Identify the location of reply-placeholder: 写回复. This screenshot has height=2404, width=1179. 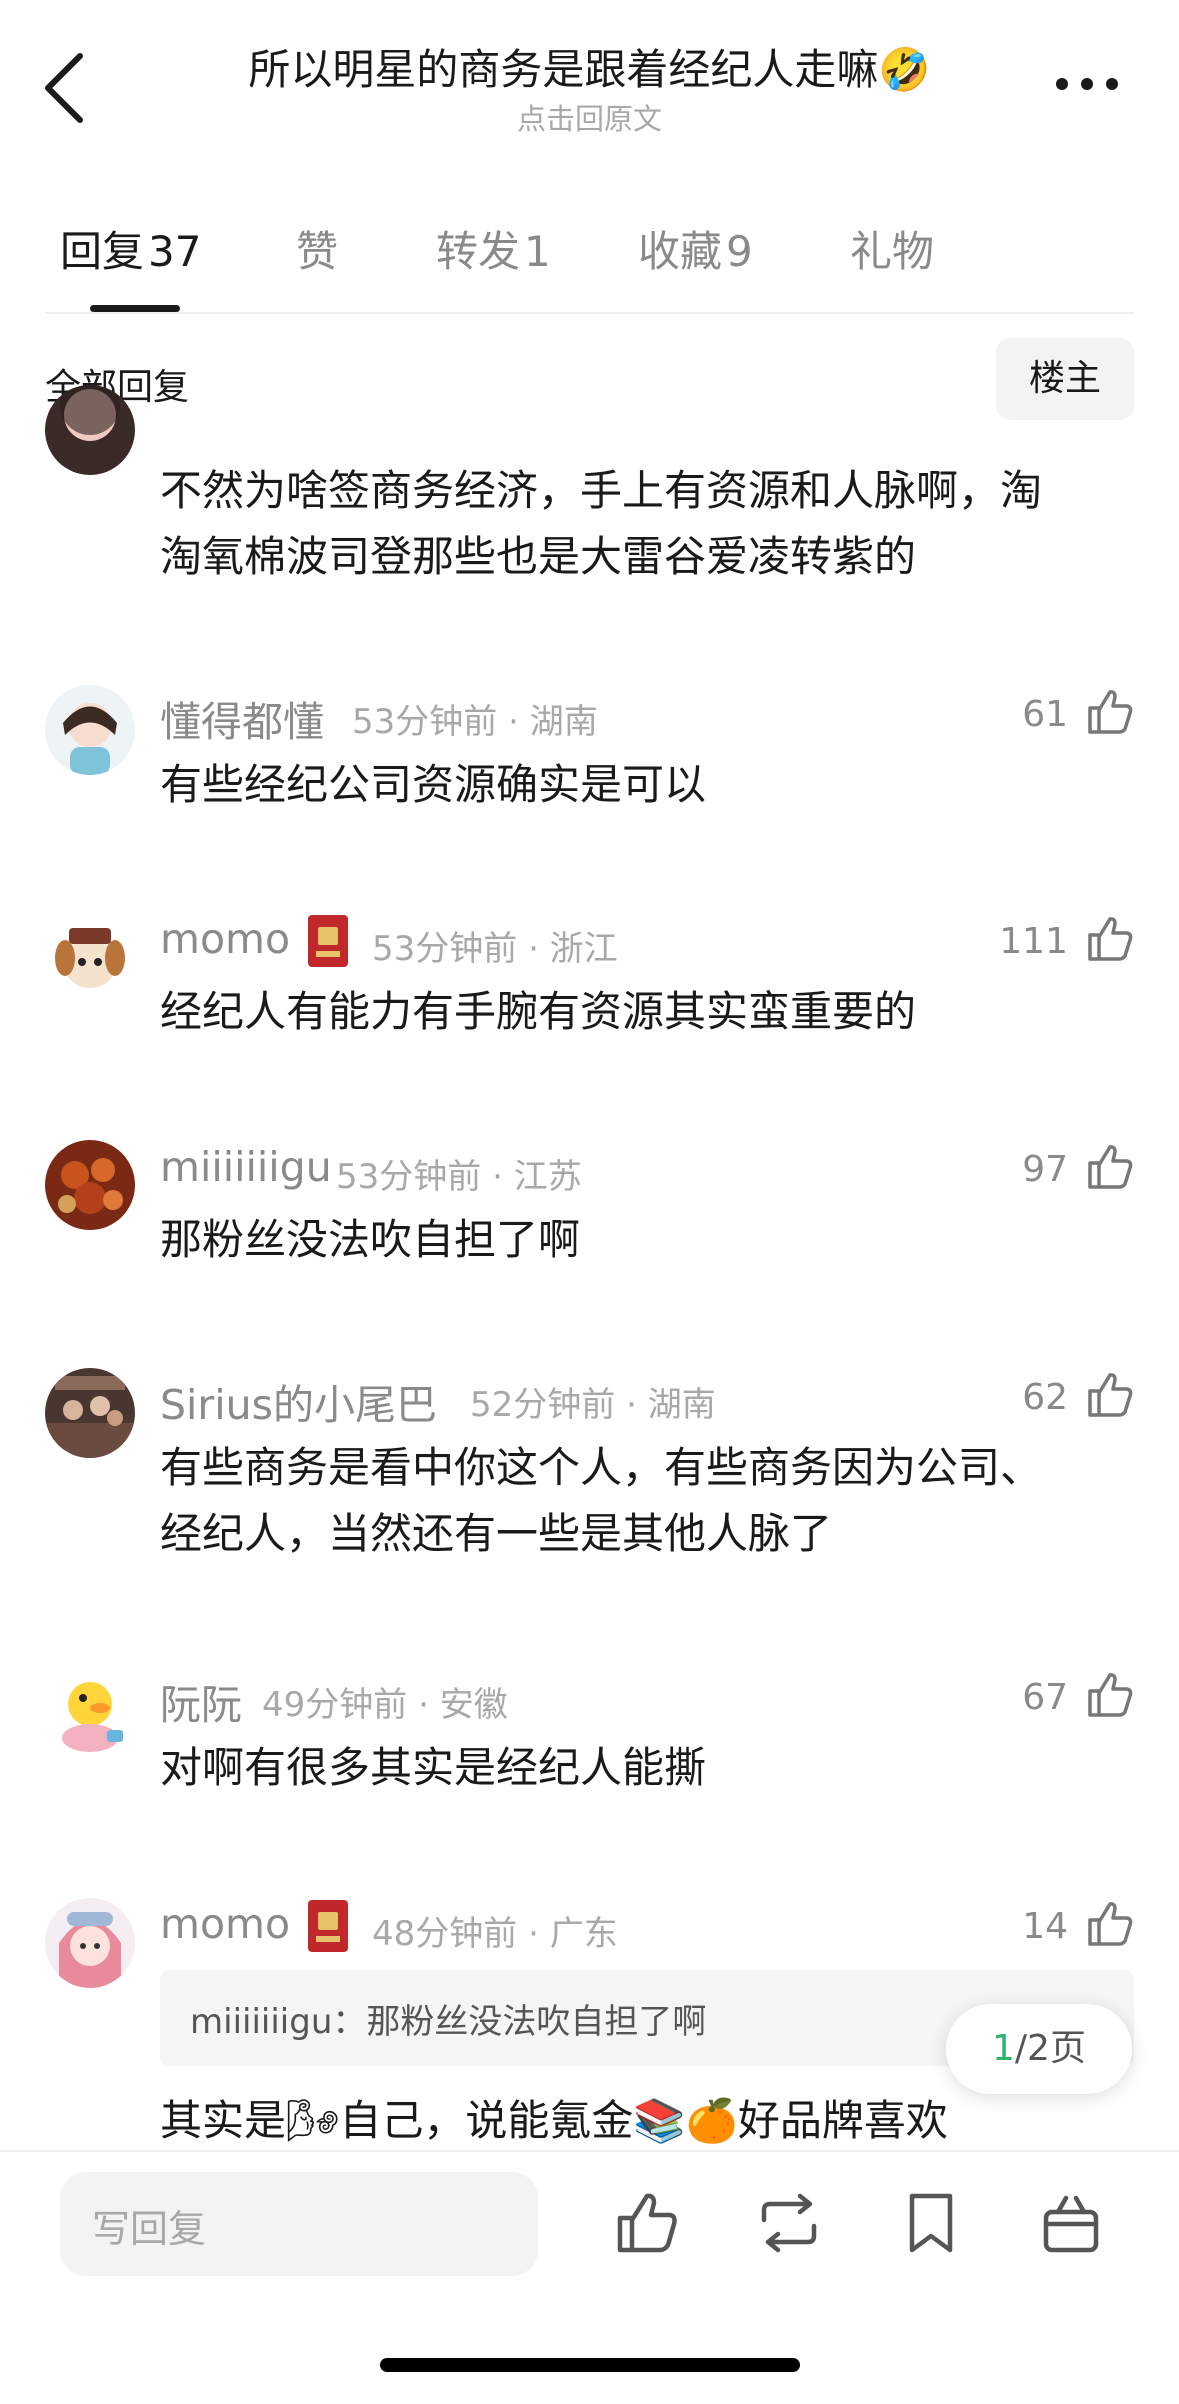
(149, 2229).